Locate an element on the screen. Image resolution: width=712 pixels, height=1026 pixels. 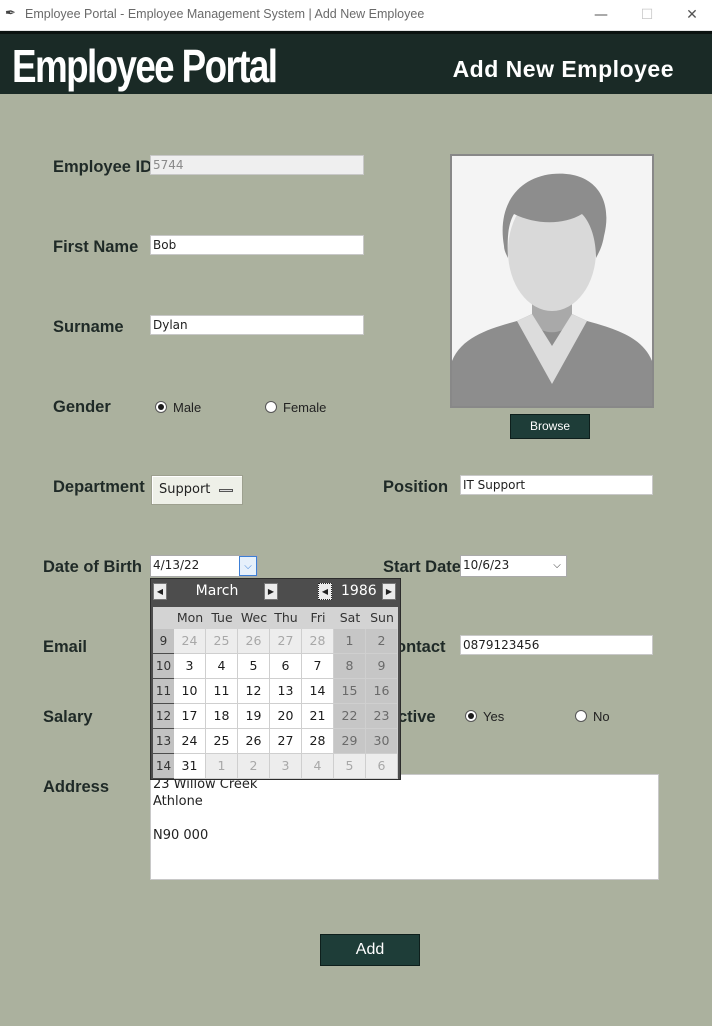
calendar-day: 7 is located at coordinates (318, 666).